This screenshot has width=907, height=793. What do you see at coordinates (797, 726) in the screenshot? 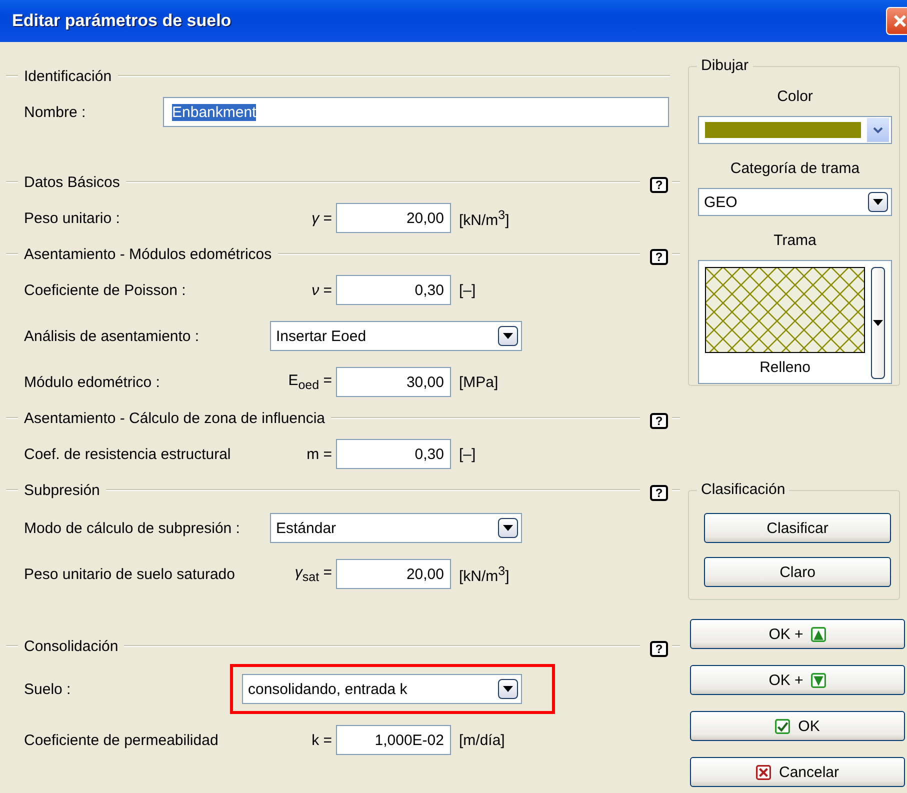
I see `action-button: OK` at bounding box center [797, 726].